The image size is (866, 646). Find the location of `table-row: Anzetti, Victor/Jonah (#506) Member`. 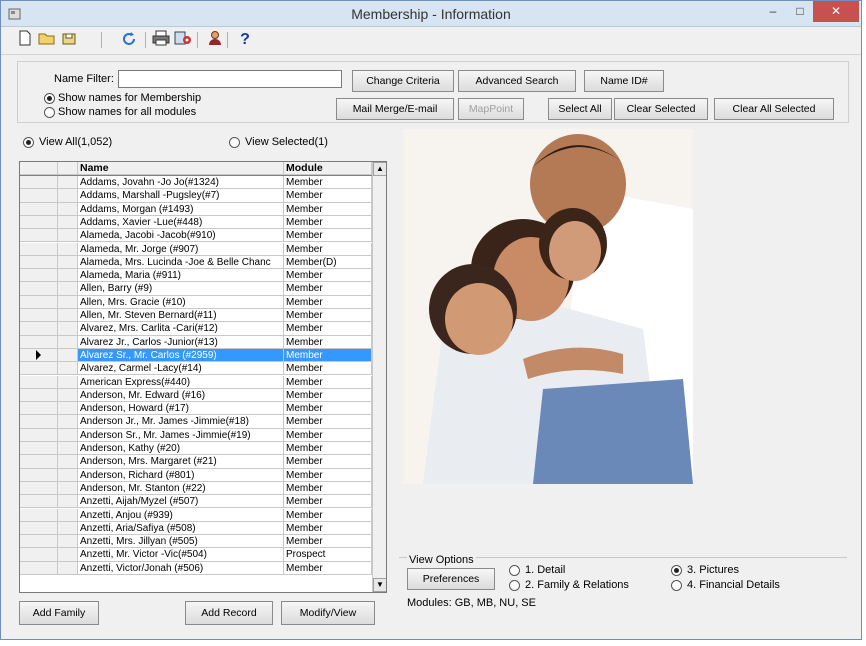

table-row: Anzetti, Victor/Jonah (#506) Member is located at coordinates (196, 568).